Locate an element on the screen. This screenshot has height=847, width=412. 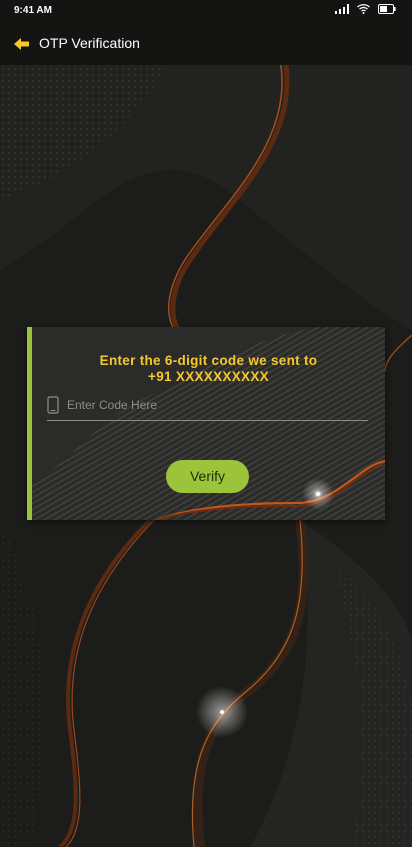
app-bar: OTP Verification is located at coordinates (206, 43).